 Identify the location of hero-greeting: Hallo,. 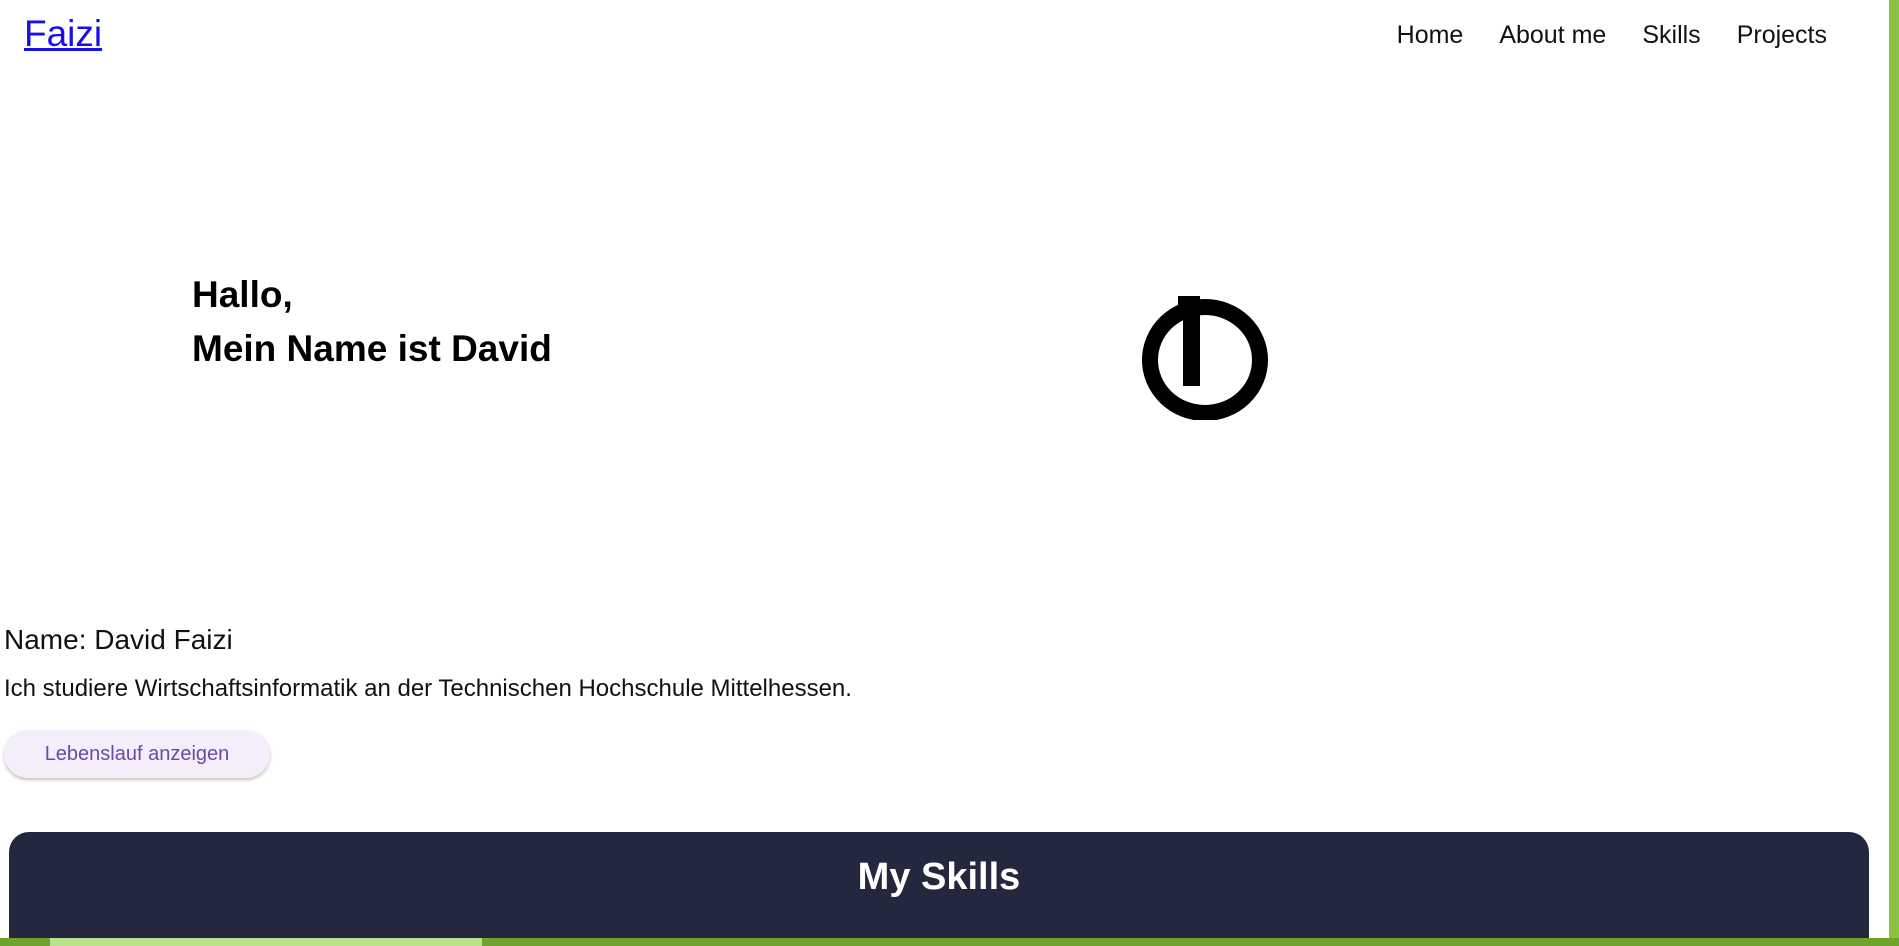
(242, 294).